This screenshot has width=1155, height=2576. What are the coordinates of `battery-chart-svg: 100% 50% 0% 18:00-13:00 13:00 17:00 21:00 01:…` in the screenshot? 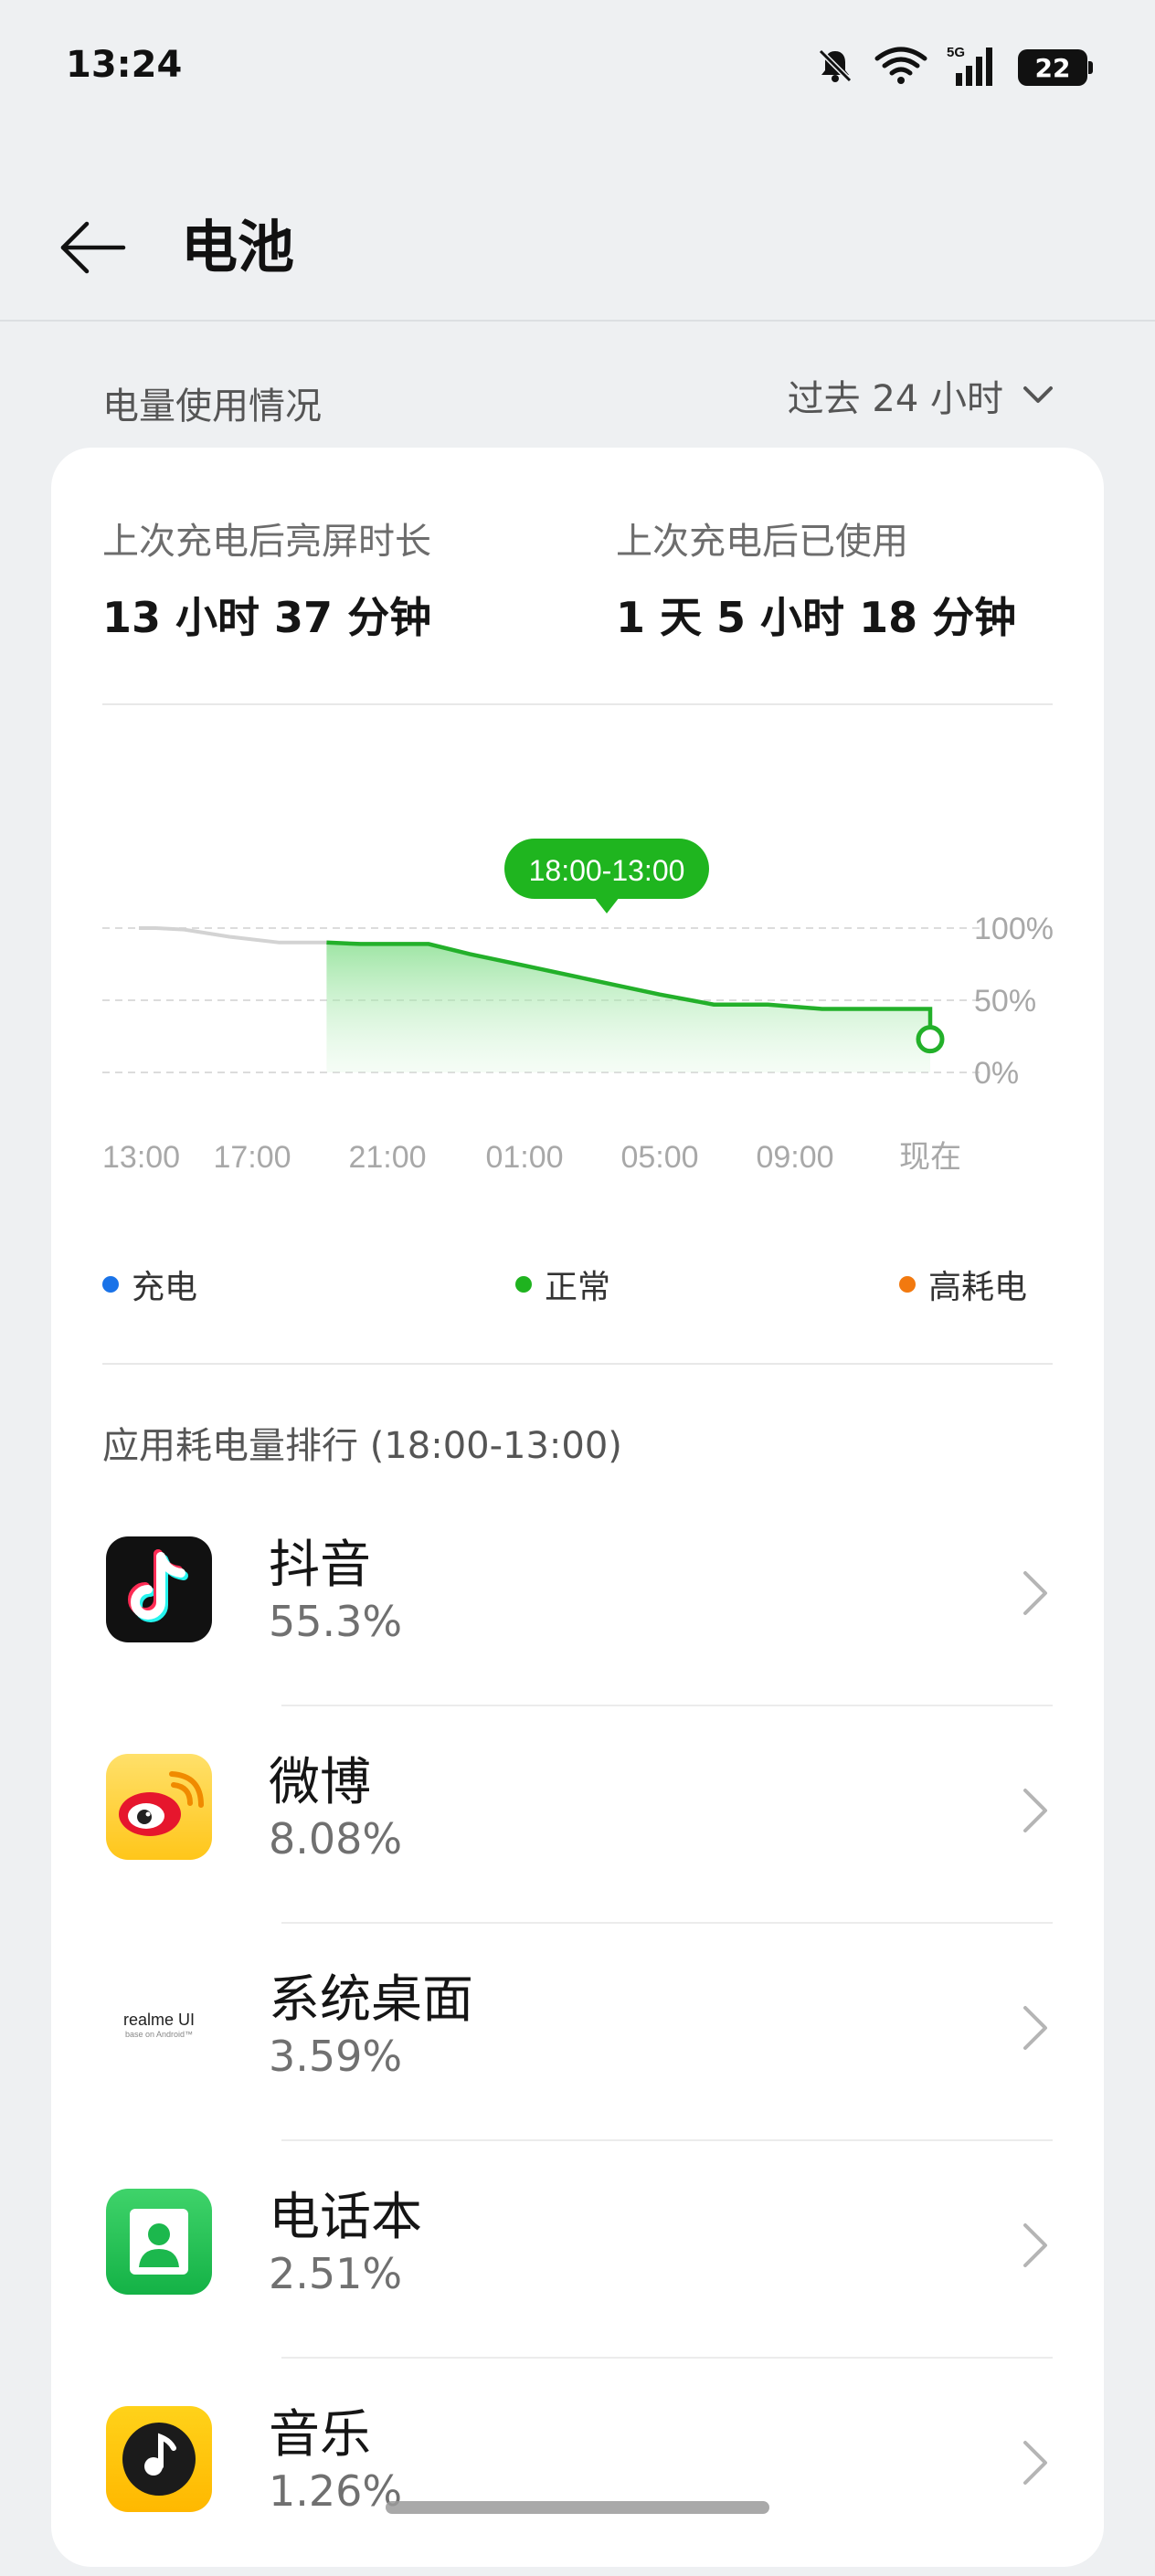 It's located at (578, 1007).